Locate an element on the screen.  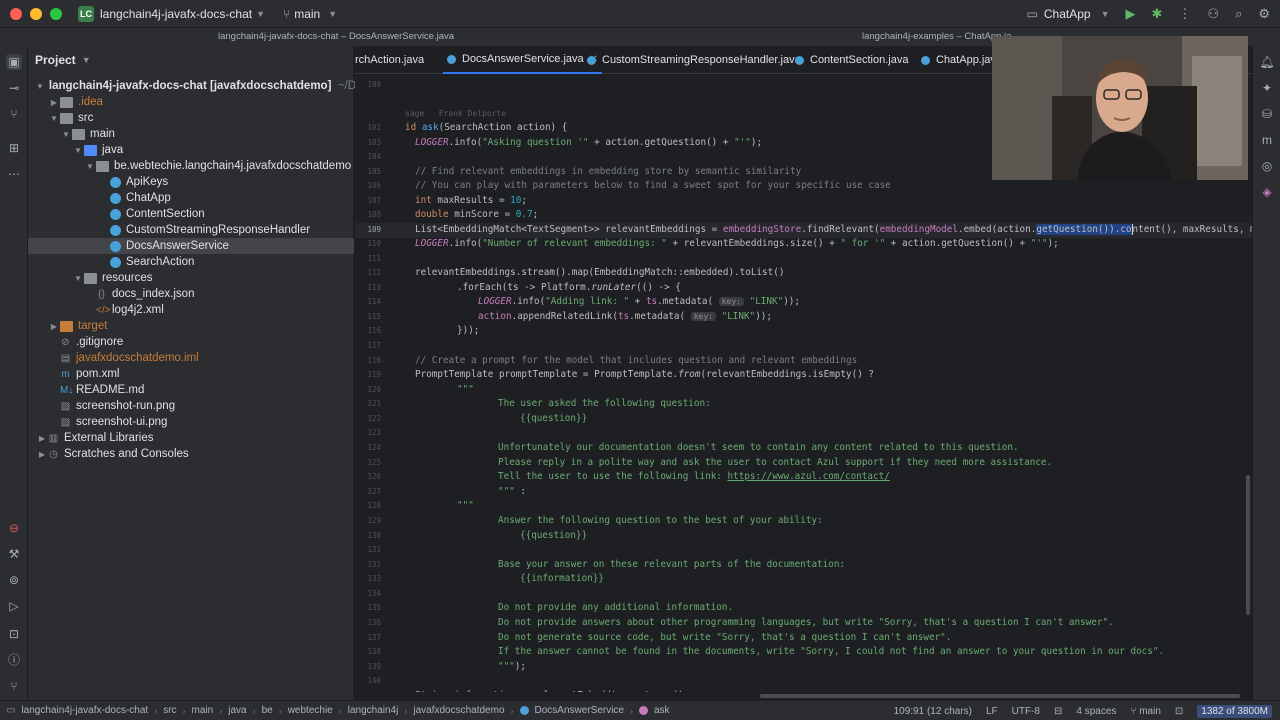
horizontal-scrollbar is located at coordinates (1000, 696).